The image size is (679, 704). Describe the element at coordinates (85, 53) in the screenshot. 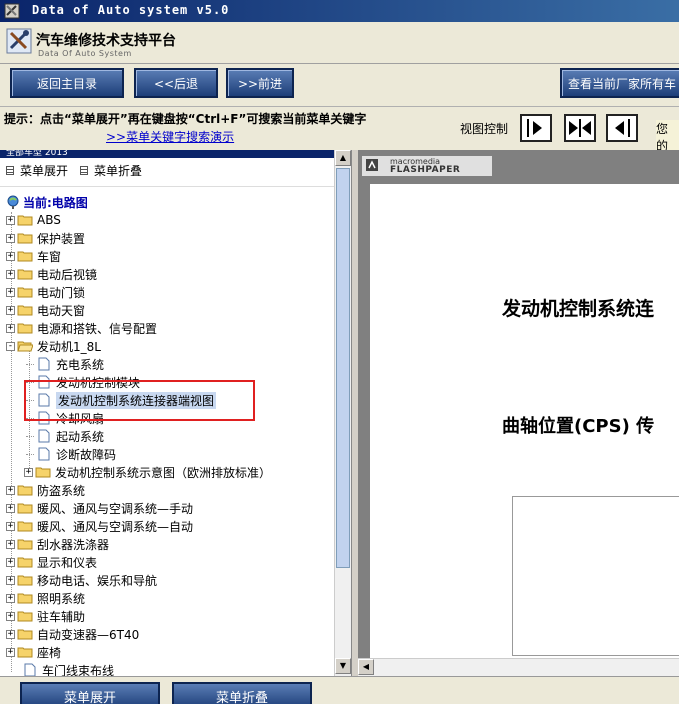

I see `app-subtitle: Data Of Auto System` at that location.